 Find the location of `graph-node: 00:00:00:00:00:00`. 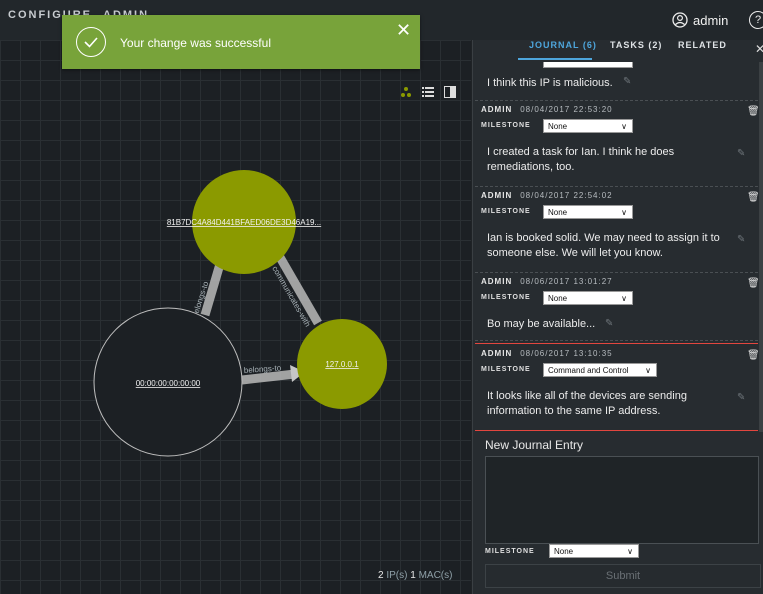

graph-node: 00:00:00:00:00:00 is located at coordinates (168, 382).